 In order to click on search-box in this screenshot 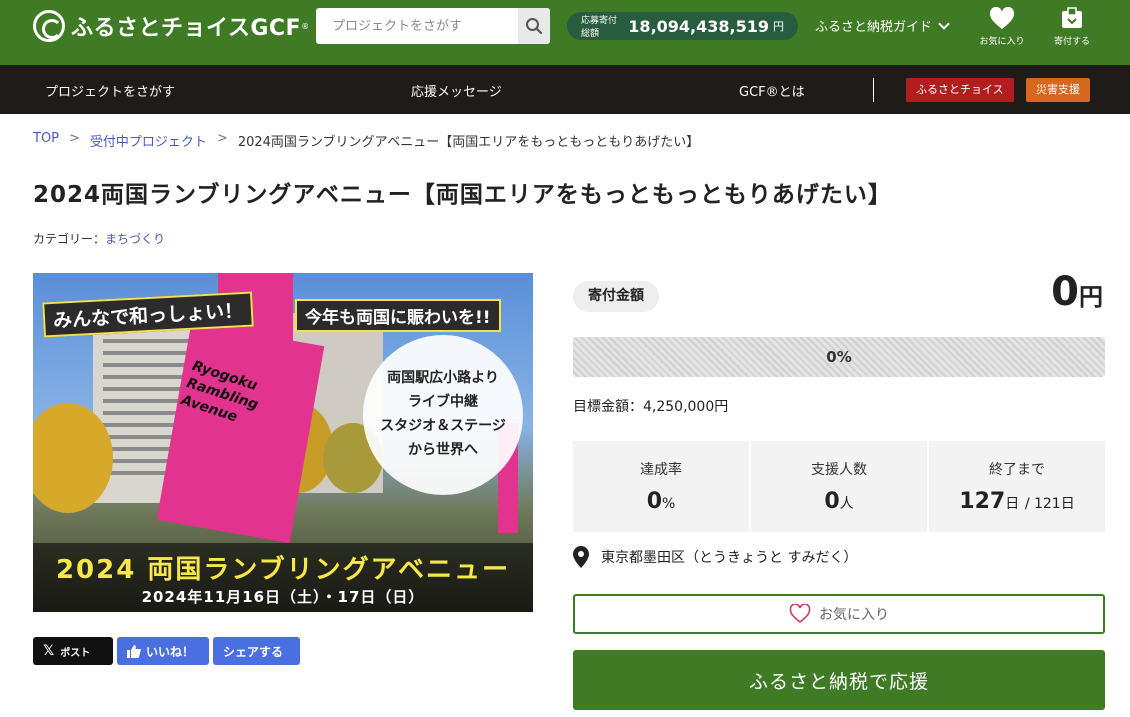, I will do `click(433, 26)`.